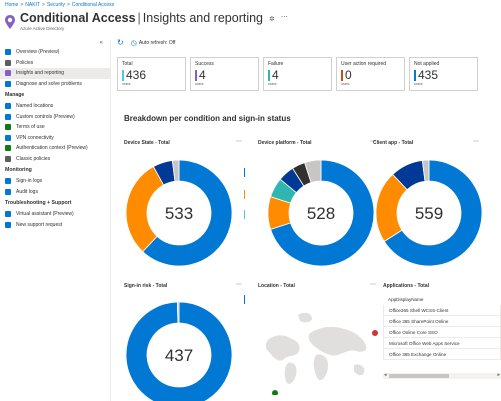 This screenshot has height=401, width=501. Describe the element at coordinates (8, 137) in the screenshot. I see `globe-icon` at that location.